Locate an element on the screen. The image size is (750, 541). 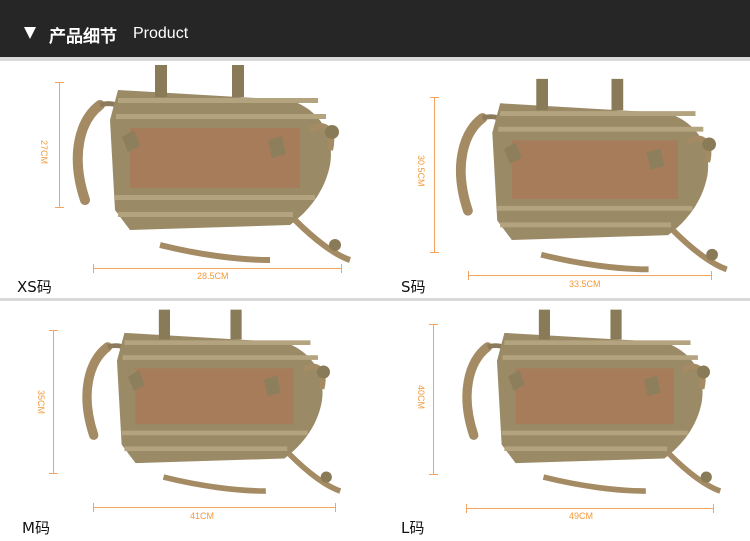
width-label: 41CM is located at coordinates (202, 516).